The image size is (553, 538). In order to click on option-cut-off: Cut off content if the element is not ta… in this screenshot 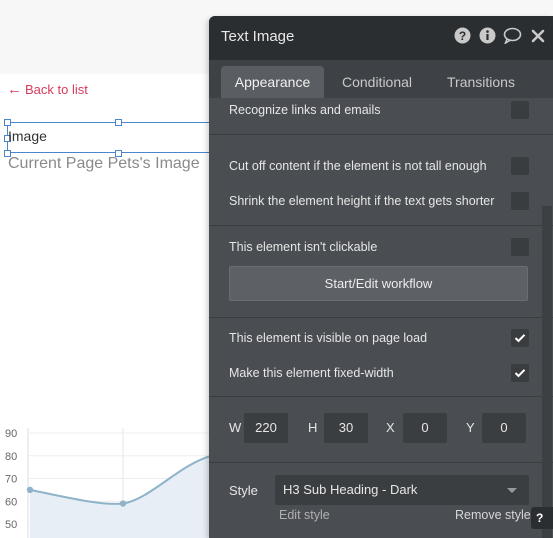, I will do `click(379, 166)`.